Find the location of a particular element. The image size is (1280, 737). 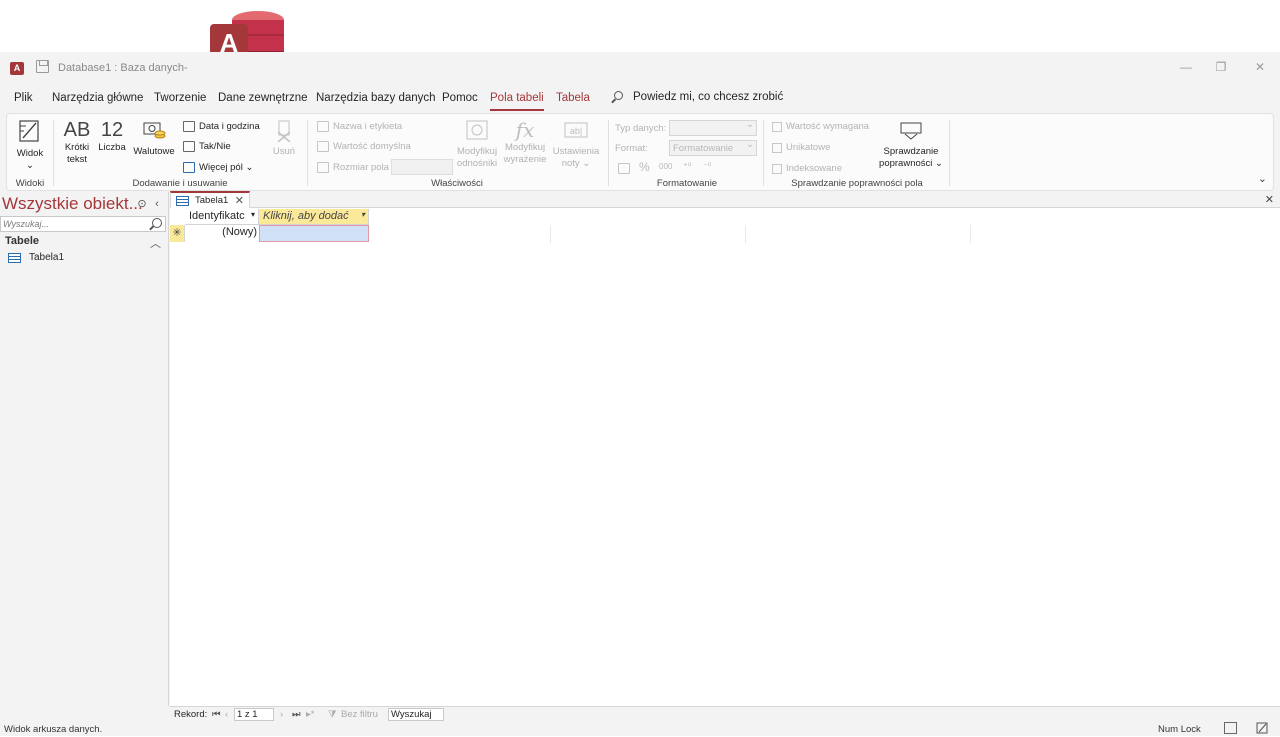

group-widoki-label: Widoki is located at coordinates (30, 183).